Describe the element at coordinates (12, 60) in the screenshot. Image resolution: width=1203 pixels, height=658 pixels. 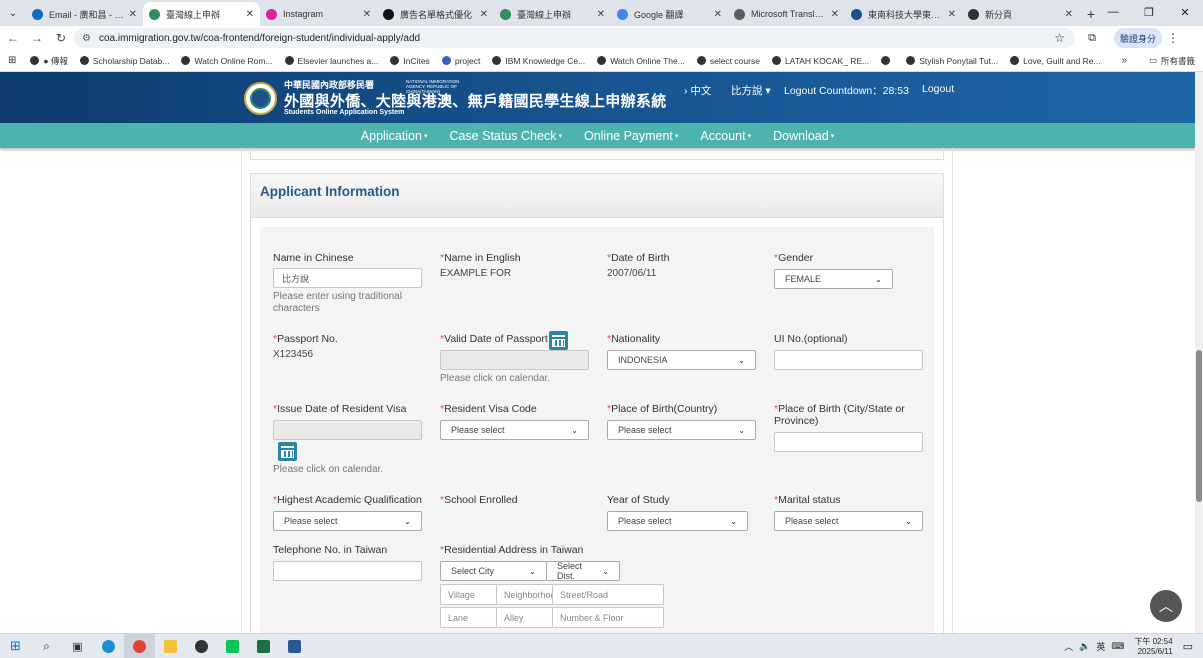
I see `apps-icon: ⊞` at that location.